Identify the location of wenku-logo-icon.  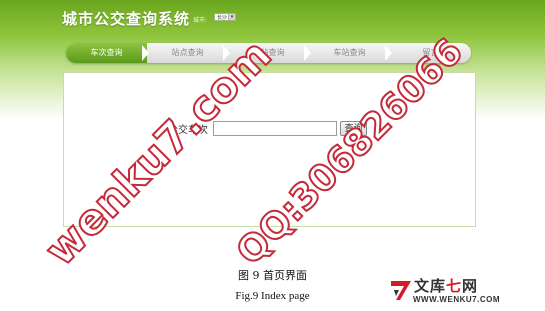
(401, 290).